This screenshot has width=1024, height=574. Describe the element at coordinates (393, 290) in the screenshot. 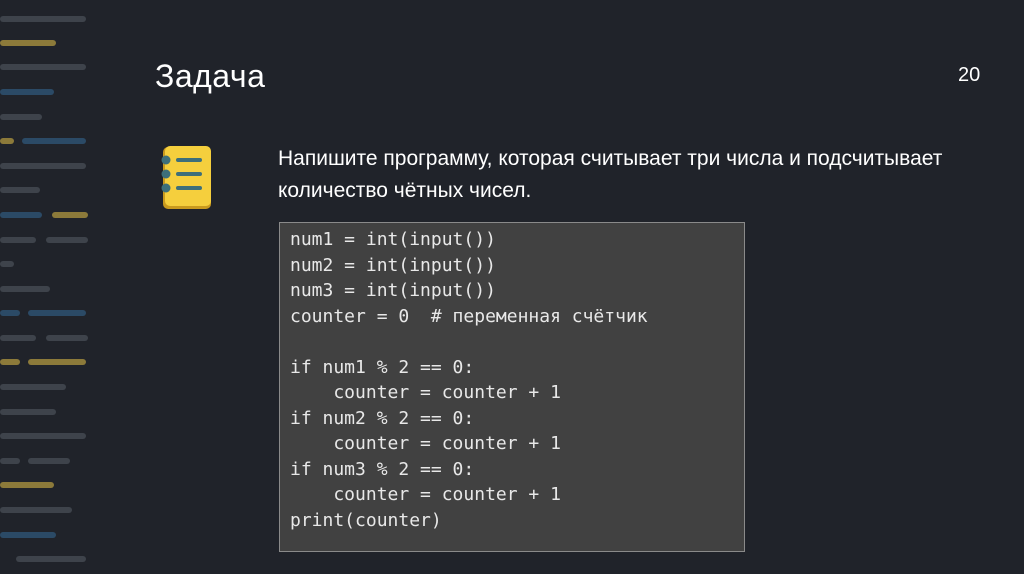

I see `code-line: num3 = int(input())` at that location.